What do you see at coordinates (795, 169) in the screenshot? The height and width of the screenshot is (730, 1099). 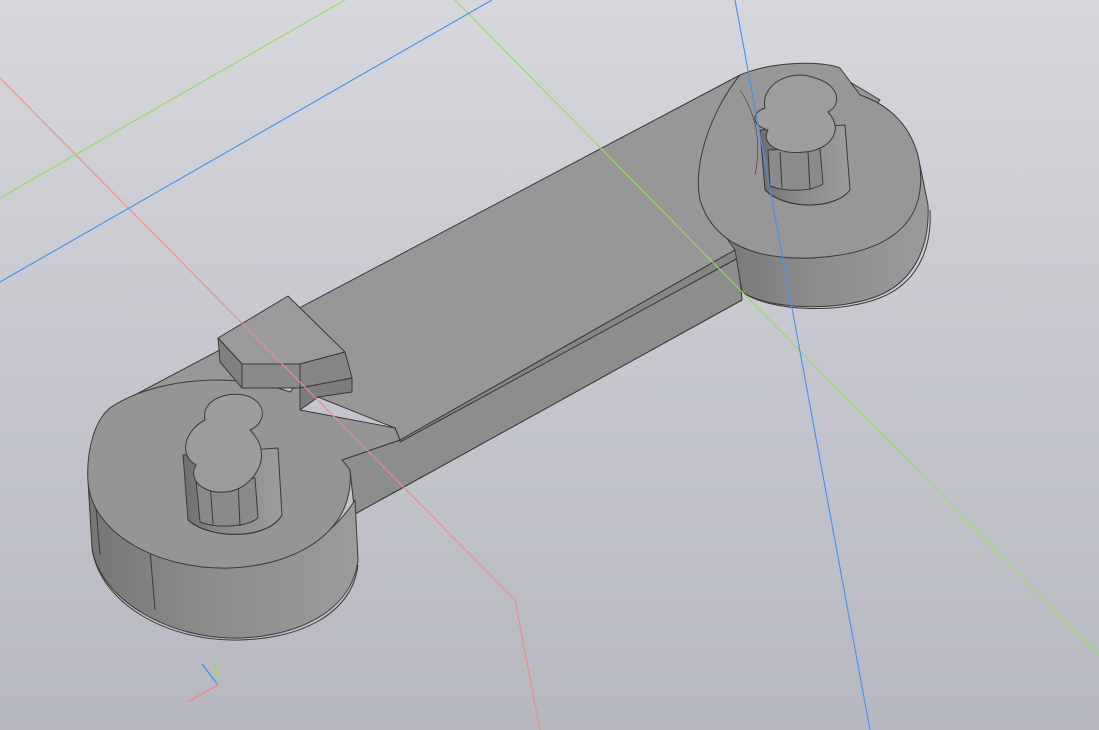 I see `right-pin-shaft` at bounding box center [795, 169].